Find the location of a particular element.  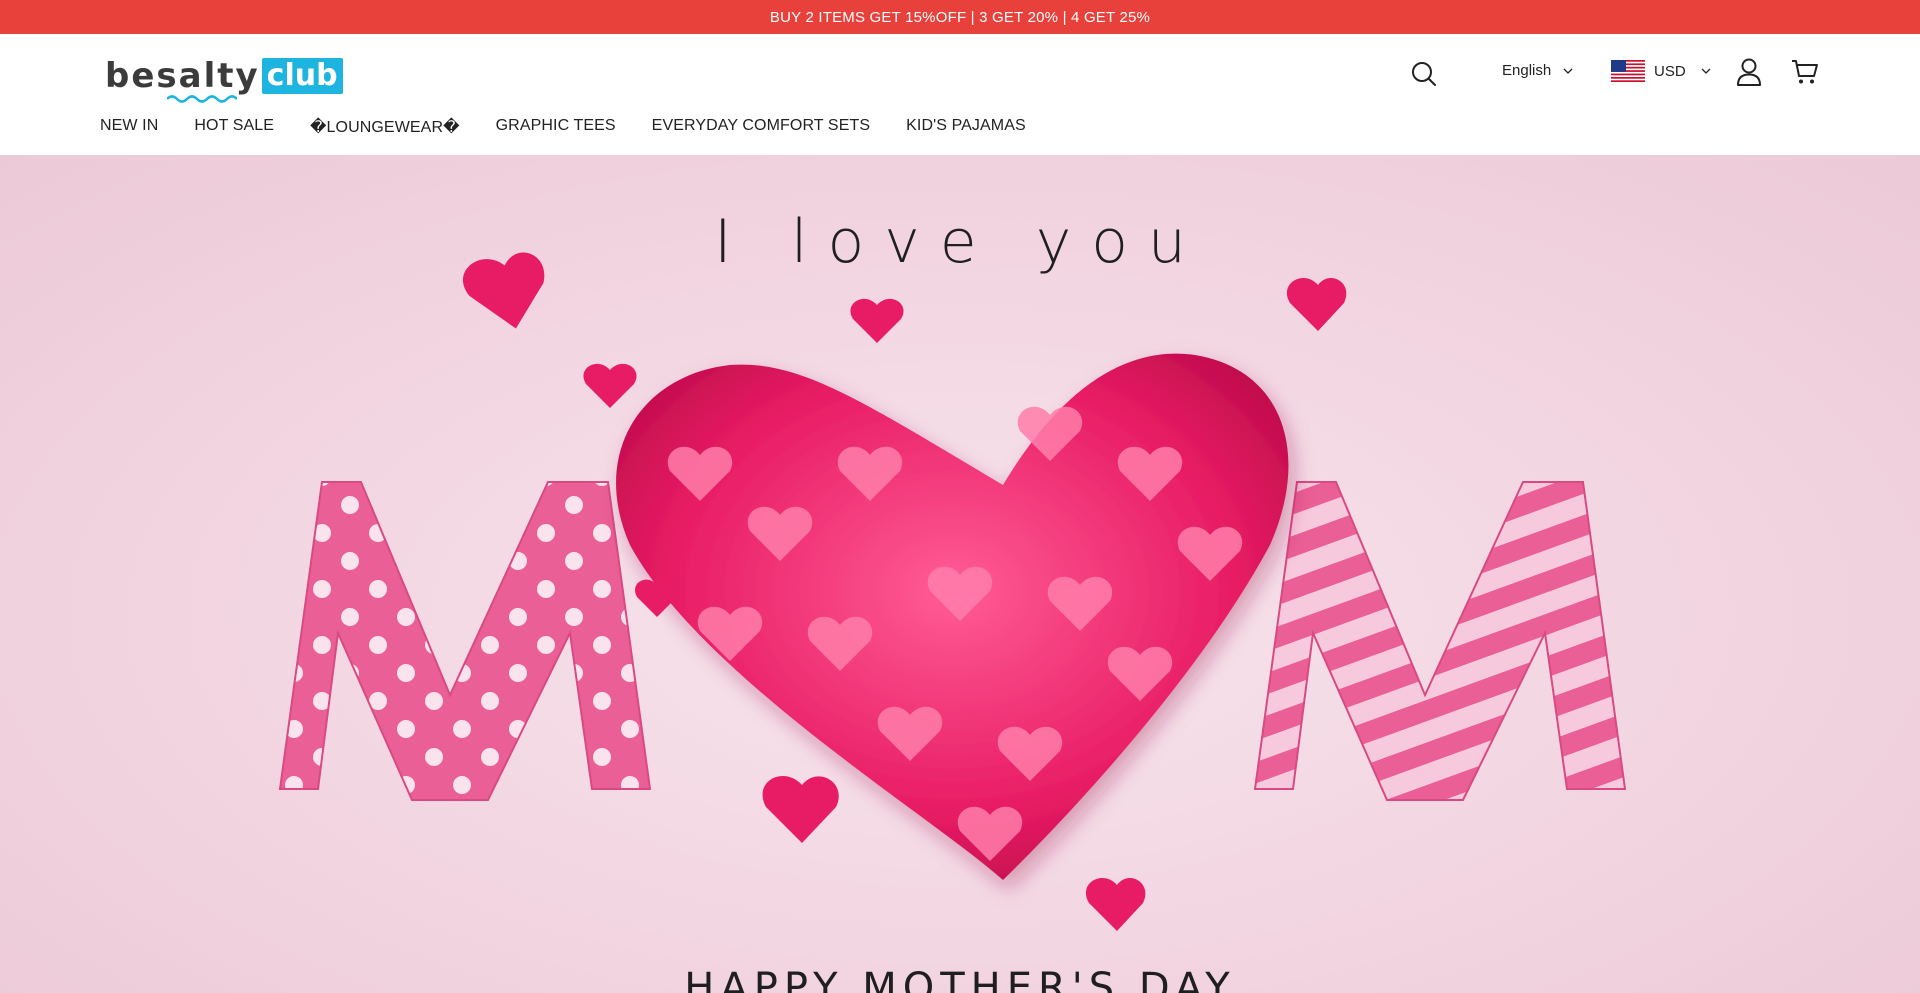

cart-icon is located at coordinates (1805, 72).